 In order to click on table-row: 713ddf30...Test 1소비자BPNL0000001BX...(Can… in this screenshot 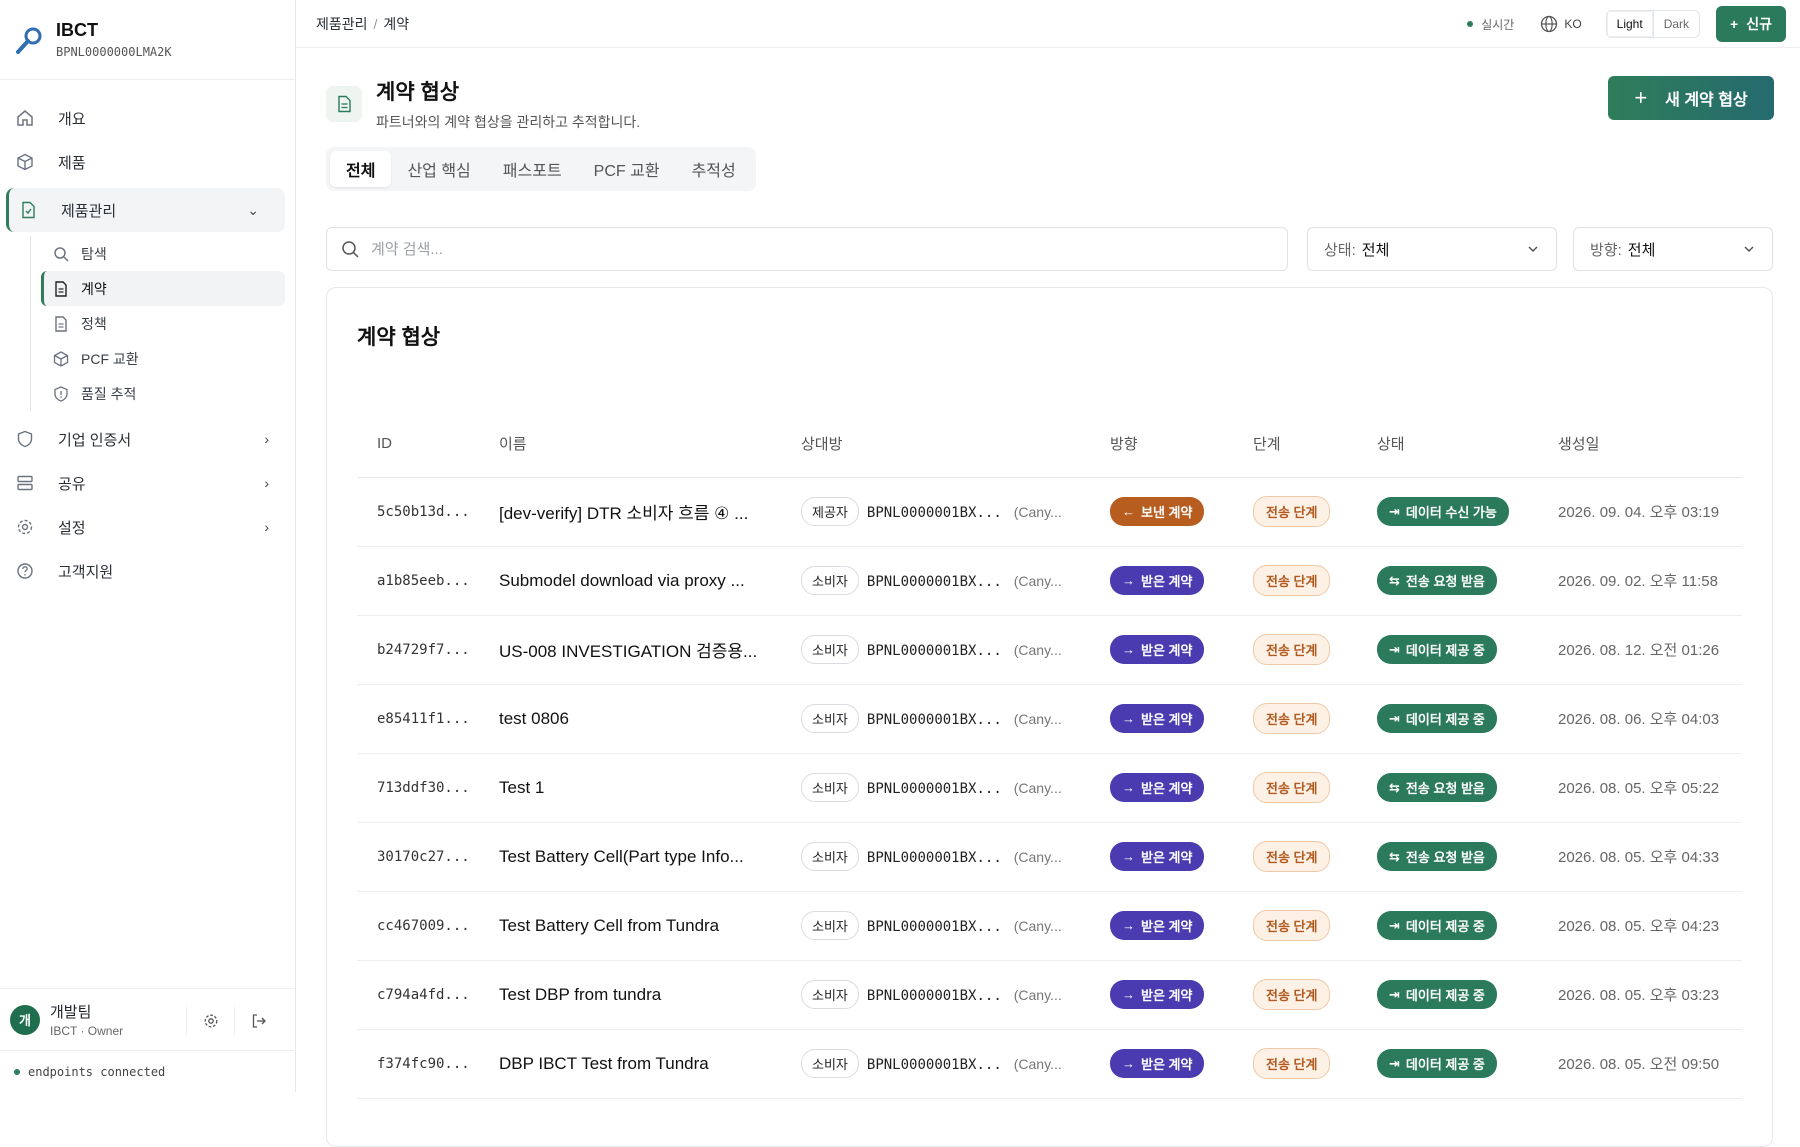, I will do `click(1049, 787)`.